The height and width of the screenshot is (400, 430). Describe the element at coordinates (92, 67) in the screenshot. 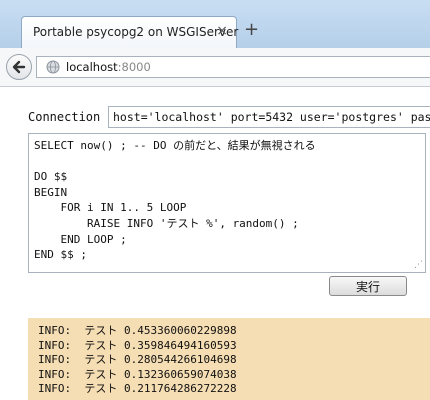

I see `url-host: localhost` at that location.